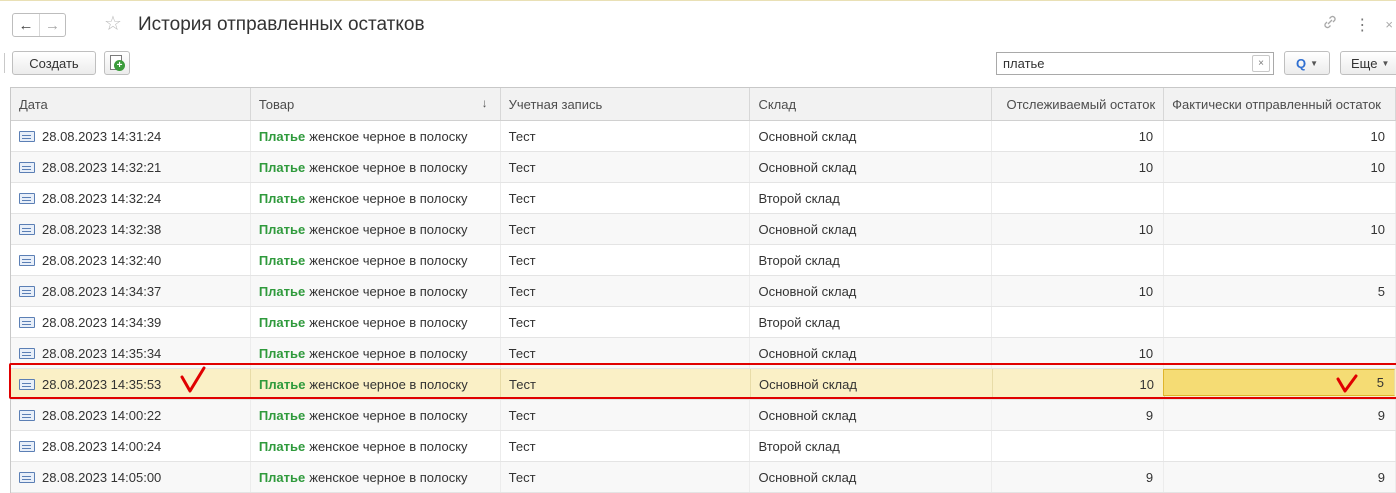 The image size is (1396, 493). What do you see at coordinates (376, 104) in the screenshot?
I see `column-header-product: Товар ↓` at bounding box center [376, 104].